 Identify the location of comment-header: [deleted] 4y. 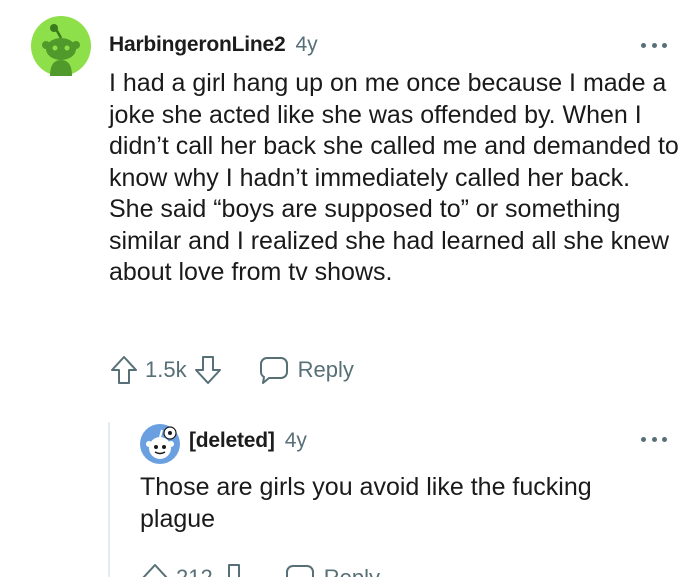
(248, 441).